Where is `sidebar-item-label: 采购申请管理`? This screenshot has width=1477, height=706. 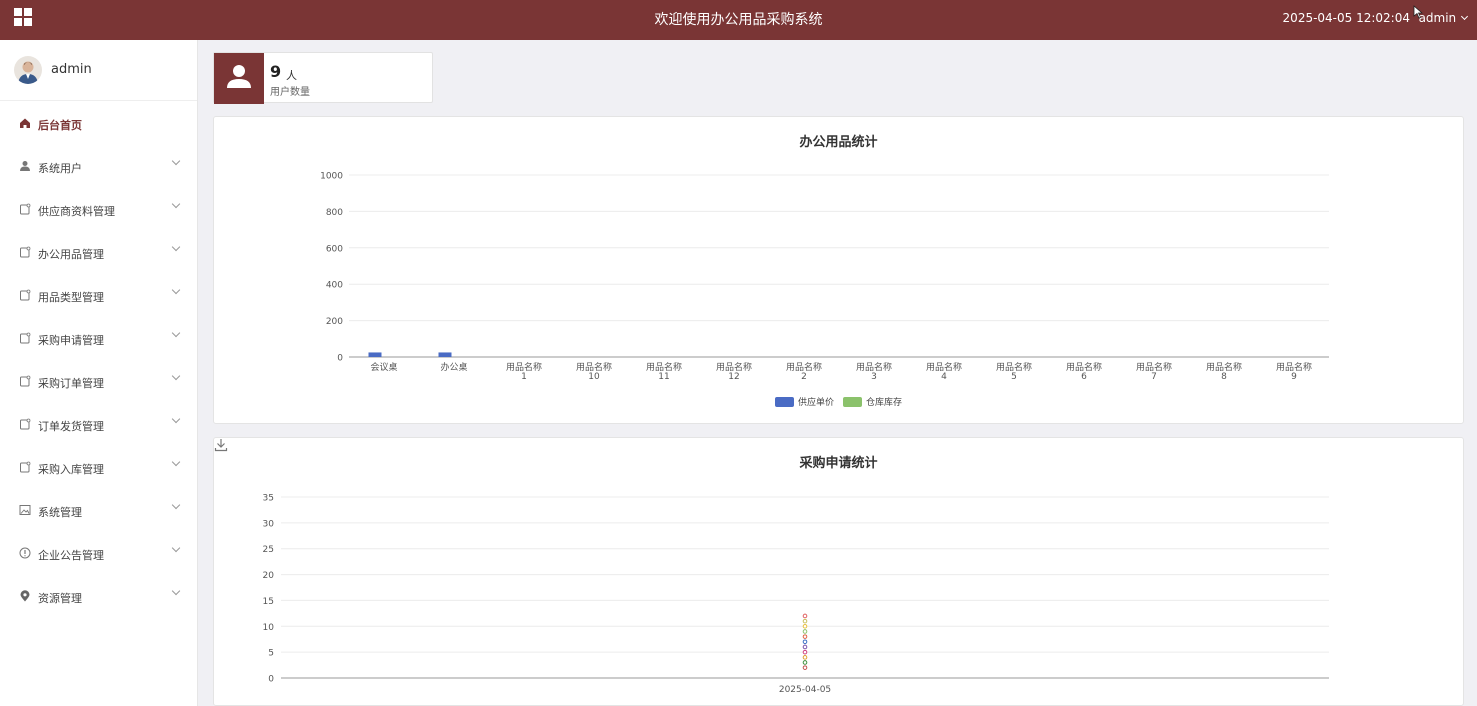
sidebar-item-label: 采购申请管理 is located at coordinates (71, 340).